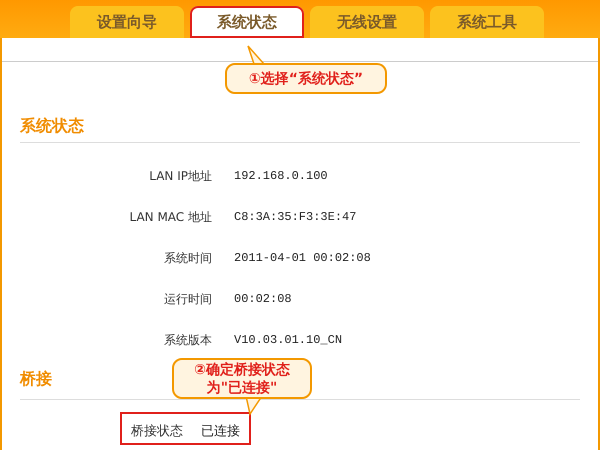 The height and width of the screenshot is (450, 600). What do you see at coordinates (487, 22) in the screenshot?
I see `tab: 系统工具` at bounding box center [487, 22].